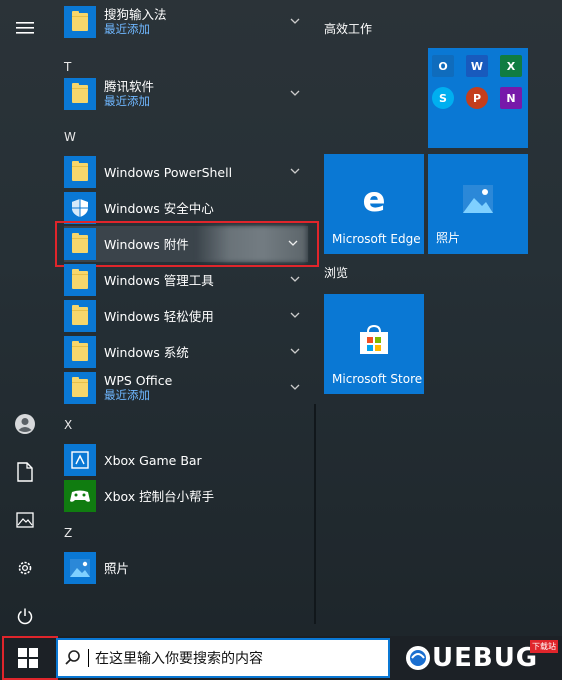 The image size is (562, 680). I want to click on app-xbox-game-bar: Xbox Game Bar, so click(186, 460).